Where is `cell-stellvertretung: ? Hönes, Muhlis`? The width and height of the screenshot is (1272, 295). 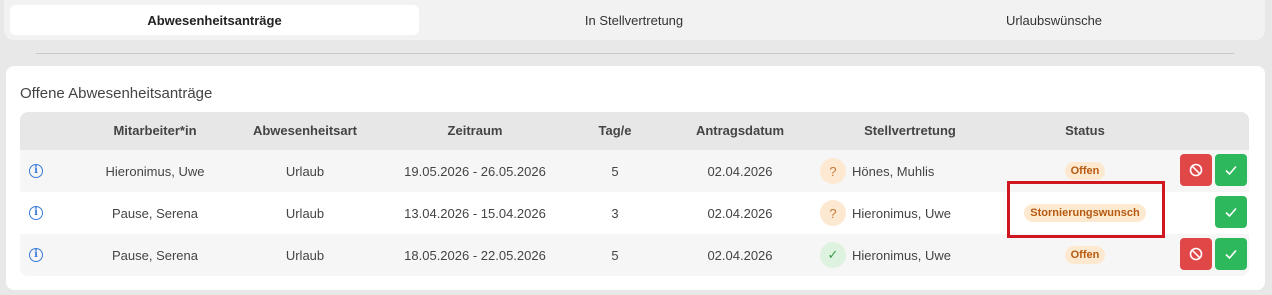 cell-stellvertretung: ? Hönes, Muhlis is located at coordinates (907, 171).